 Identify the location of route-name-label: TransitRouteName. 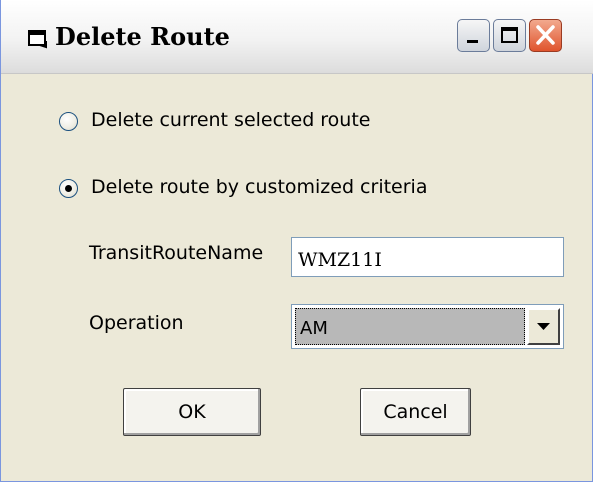
(176, 253).